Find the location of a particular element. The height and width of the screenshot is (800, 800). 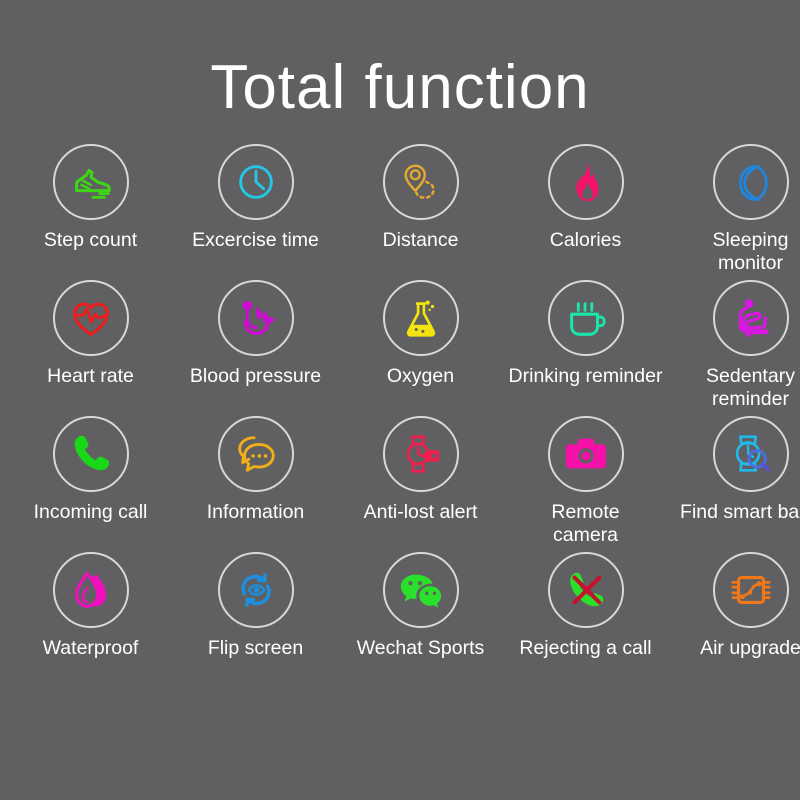

feature-item: Heart rate is located at coordinates (90, 348).